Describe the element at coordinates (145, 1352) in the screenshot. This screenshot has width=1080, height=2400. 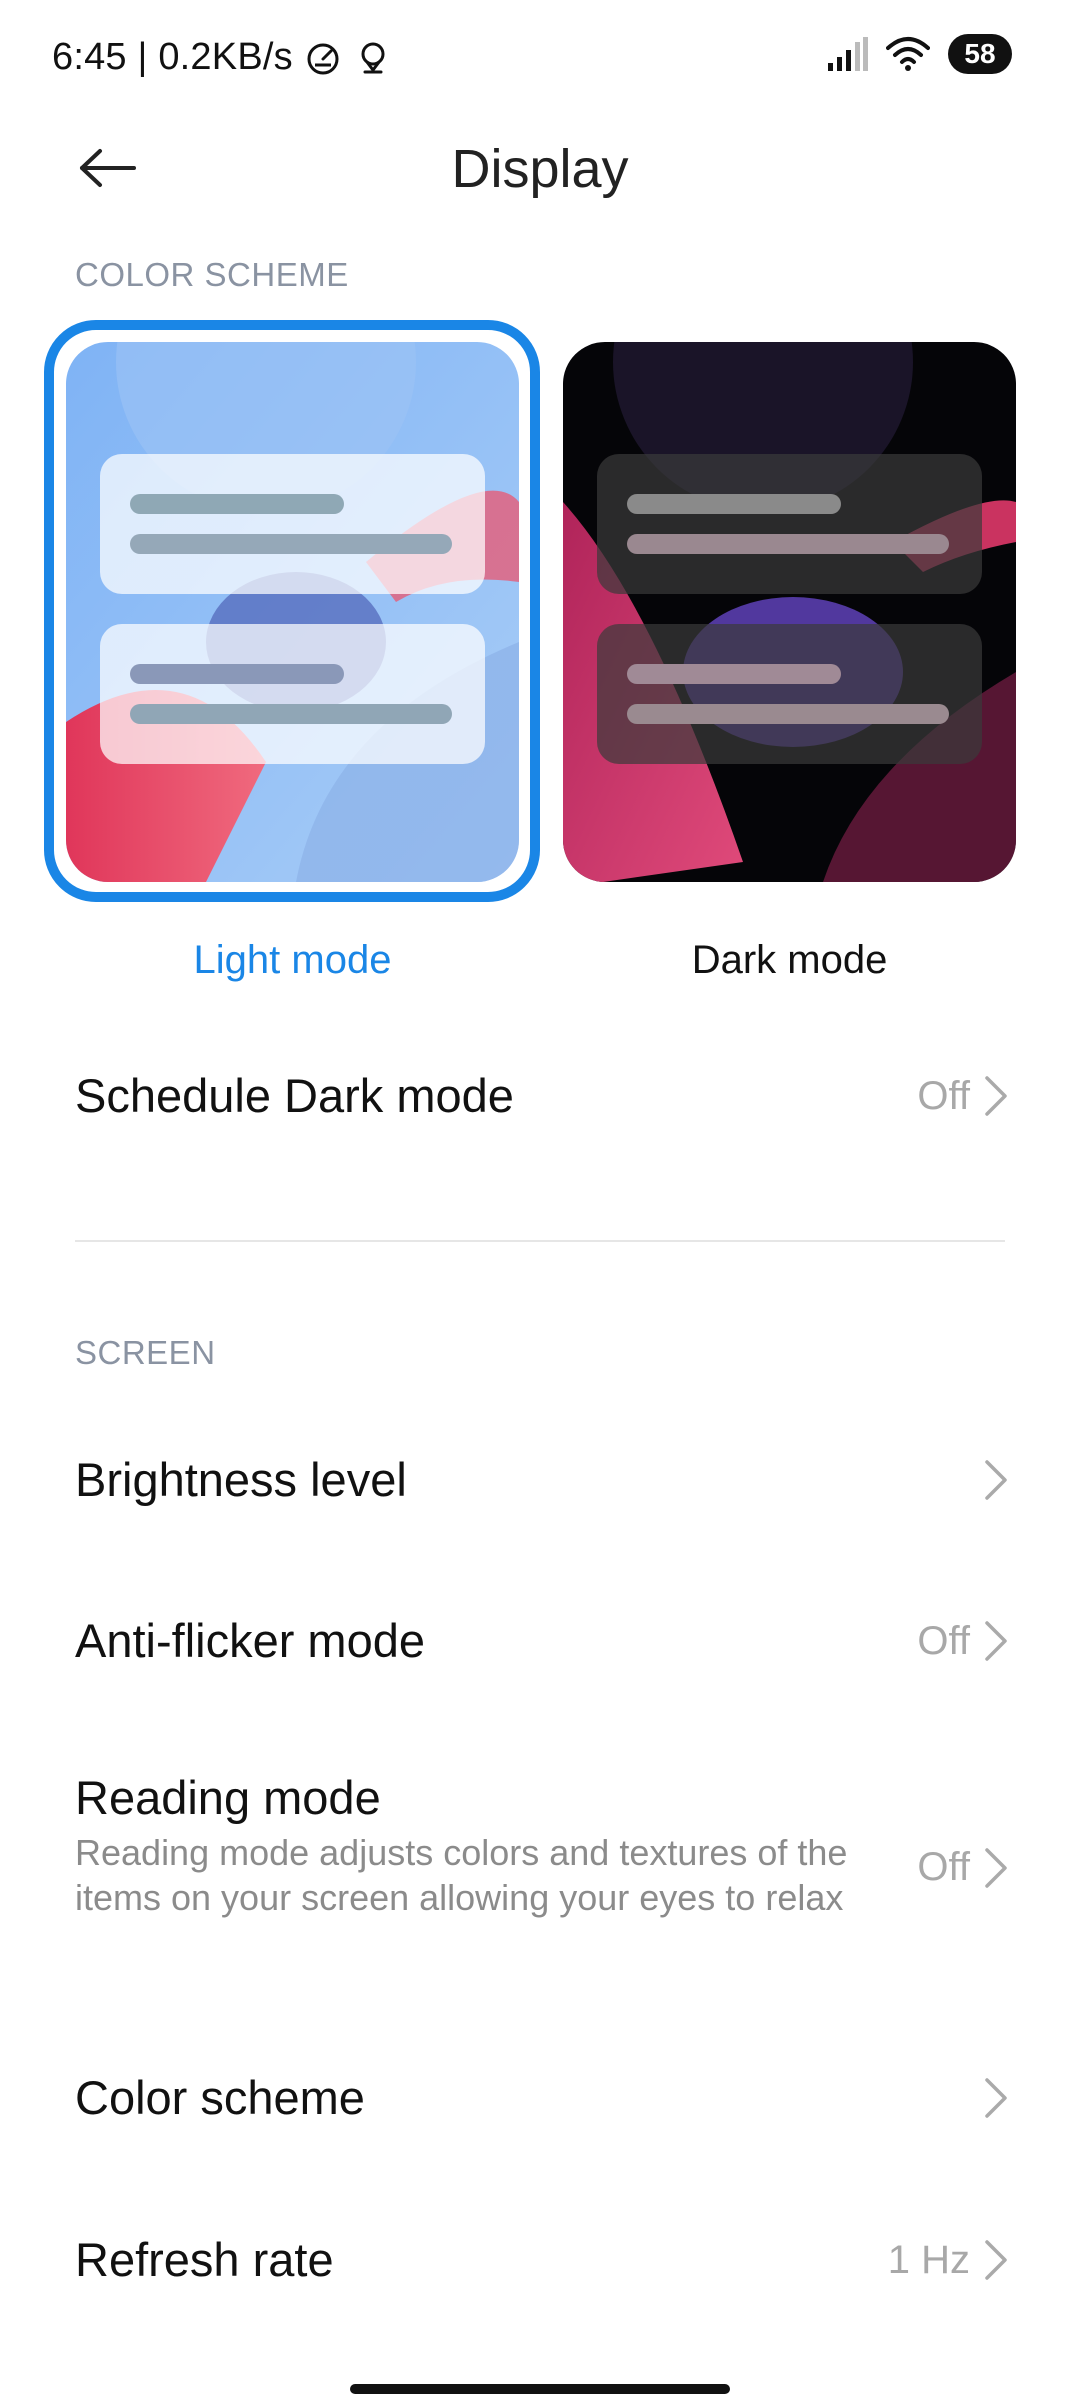
I see `section-header-screen: SCREEN` at that location.